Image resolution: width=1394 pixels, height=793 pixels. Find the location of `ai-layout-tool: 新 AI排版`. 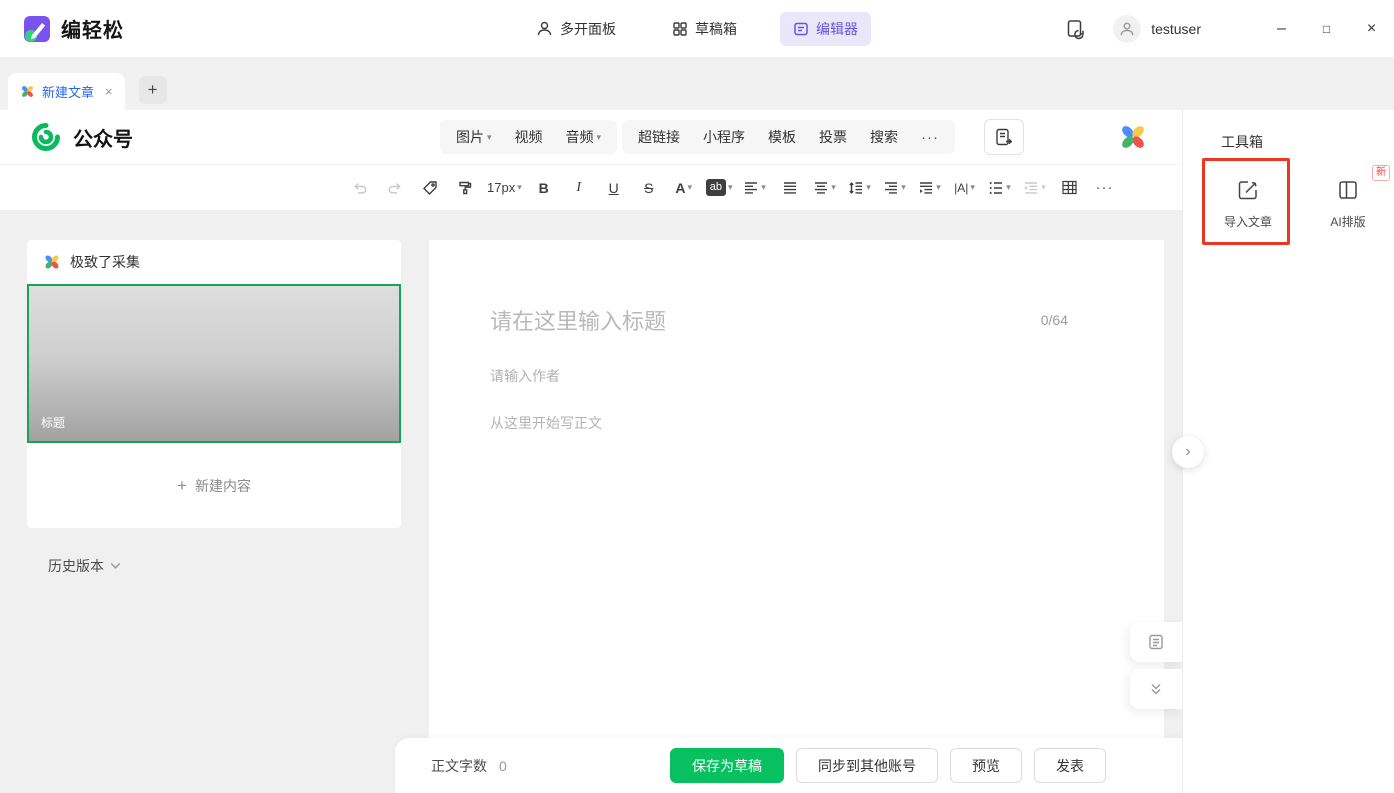

ai-layout-tool: 新 AI排版 is located at coordinates (1354, 197).